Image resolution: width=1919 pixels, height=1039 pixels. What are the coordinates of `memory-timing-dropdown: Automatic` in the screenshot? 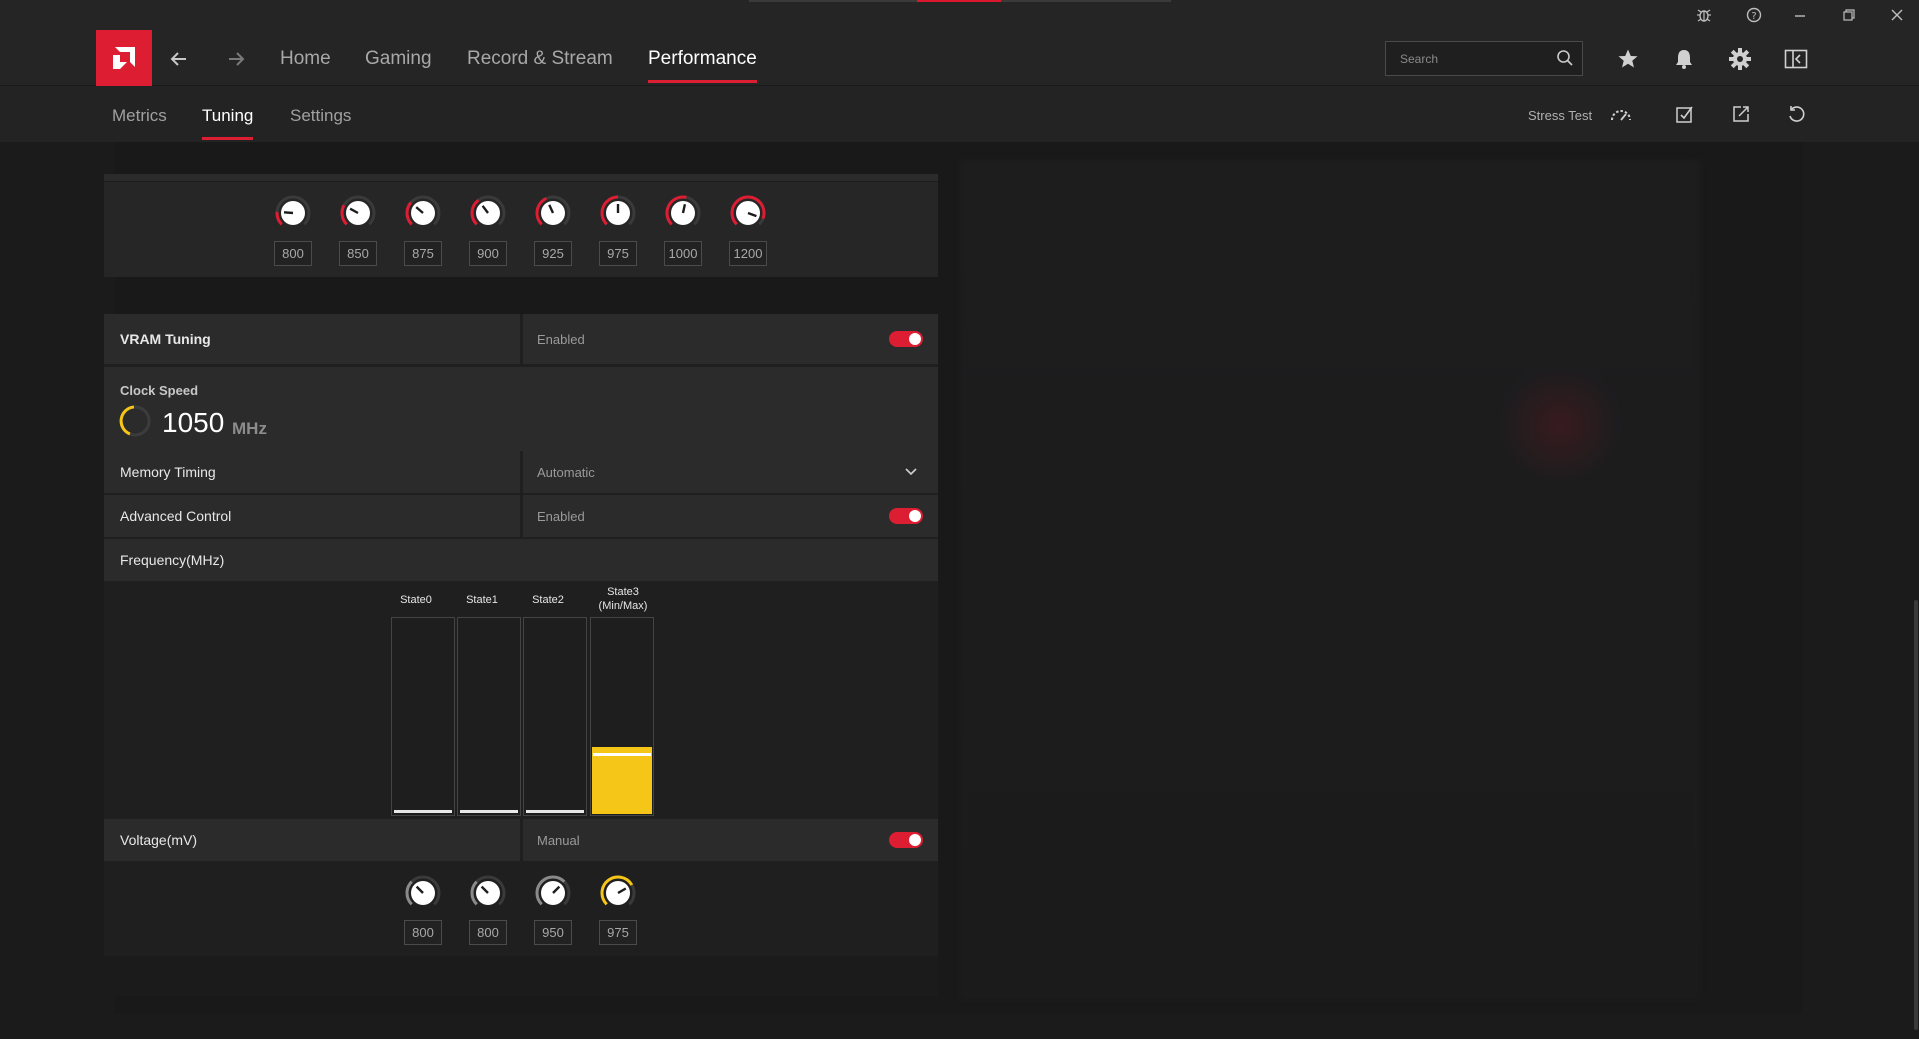 It's located at (730, 472).